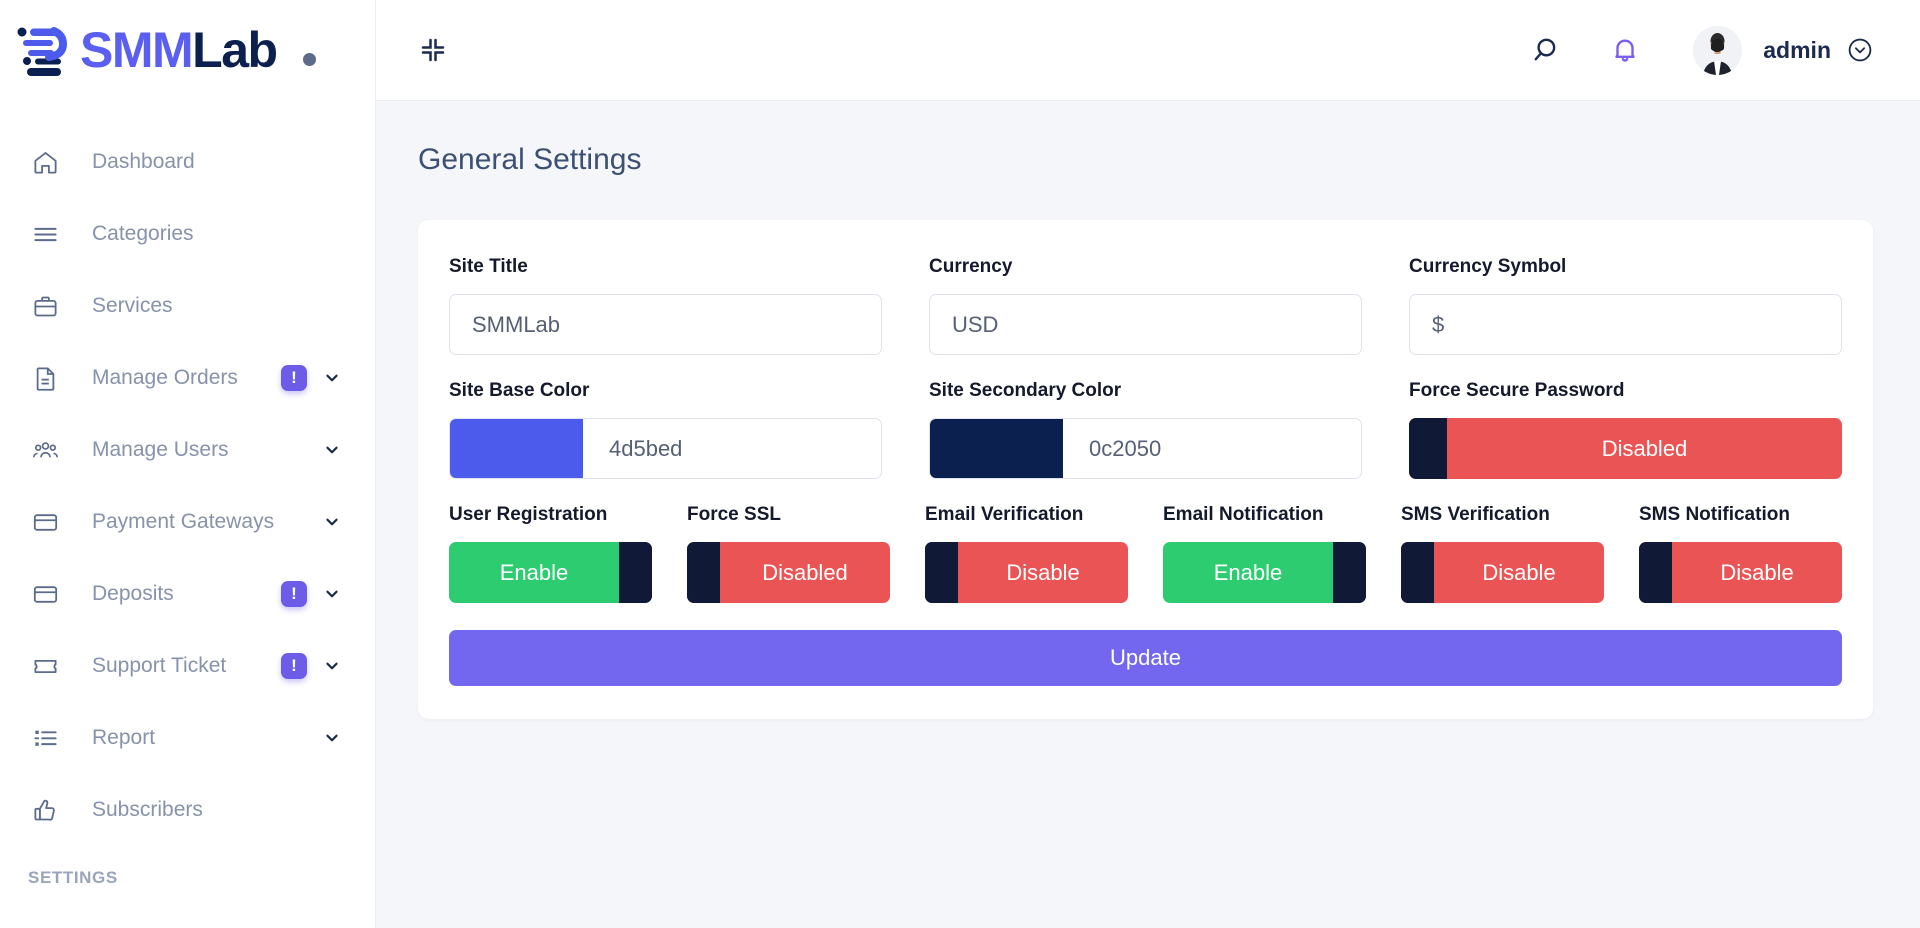  I want to click on bell-icon, so click(1625, 50).